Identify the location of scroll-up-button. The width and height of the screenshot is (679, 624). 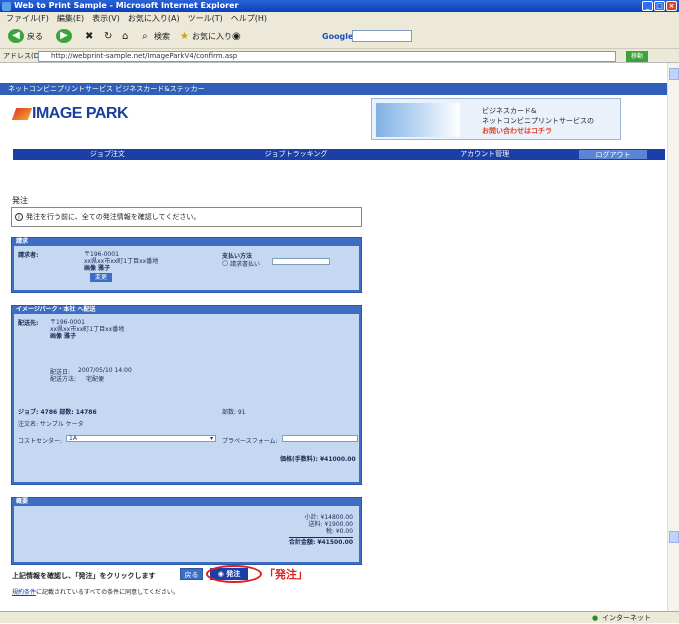
(674, 74).